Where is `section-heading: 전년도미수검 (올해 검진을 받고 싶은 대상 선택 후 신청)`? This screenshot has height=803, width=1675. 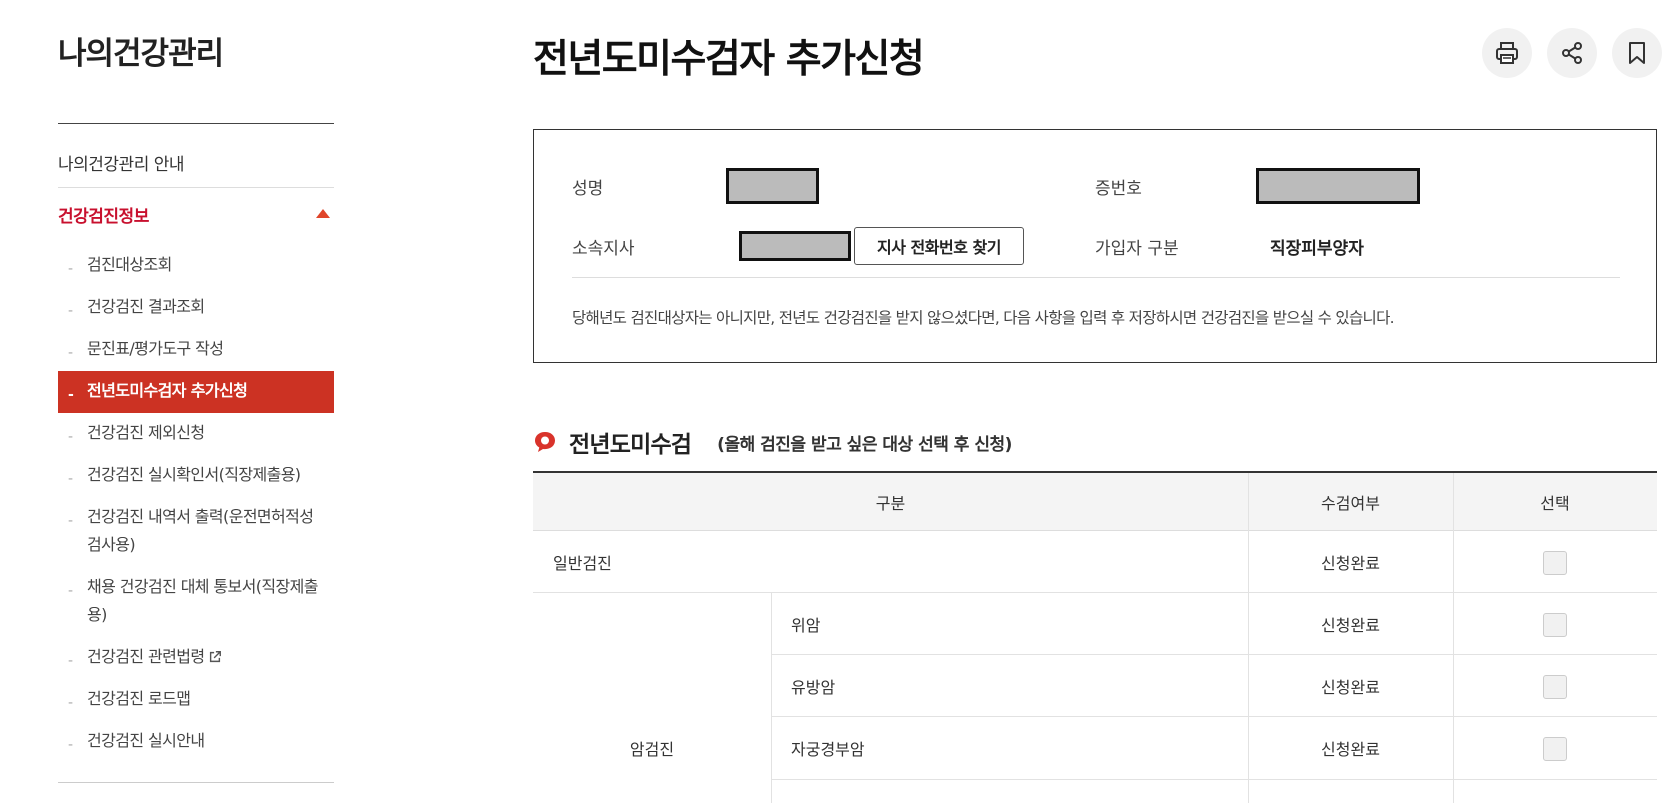
section-heading: 전년도미수검 (올해 검진을 받고 싶은 대상 선택 후 신청) is located at coordinates (772, 442).